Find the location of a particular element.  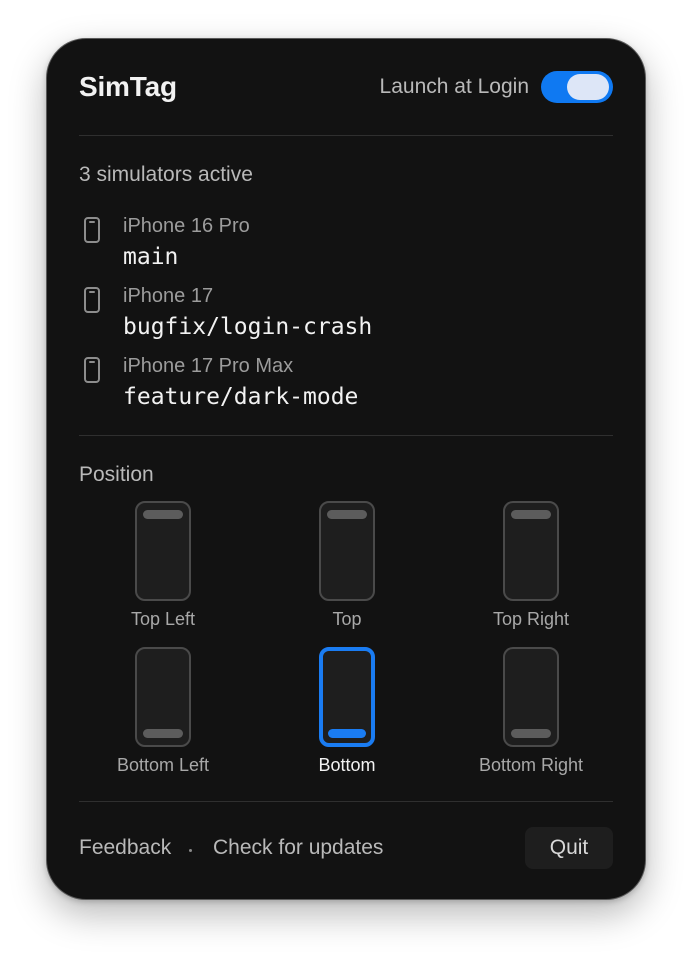

position-option-bottom: Bottom is located at coordinates (348, 717).